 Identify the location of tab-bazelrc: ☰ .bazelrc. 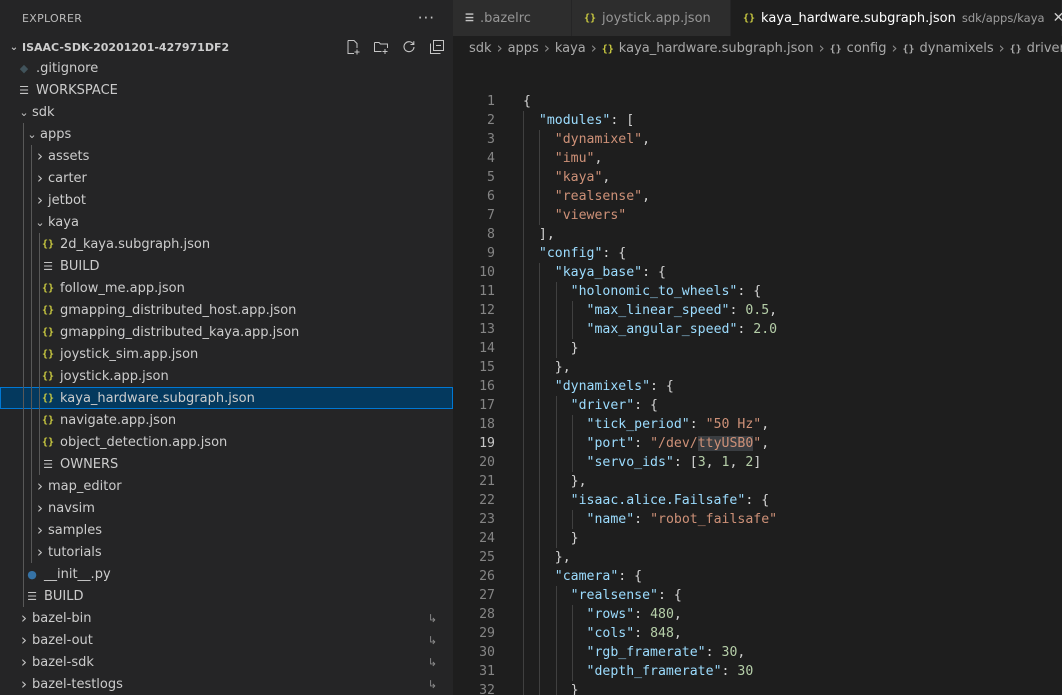
(512, 18).